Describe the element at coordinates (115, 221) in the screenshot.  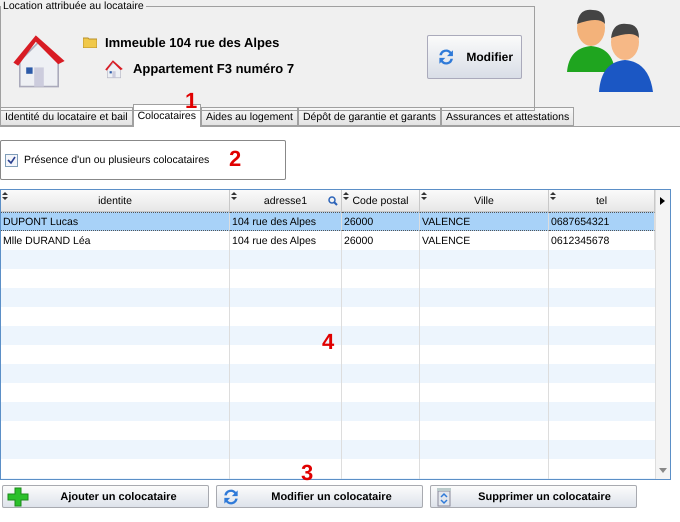
I see `table-cell: DUPONT Lucas` at that location.